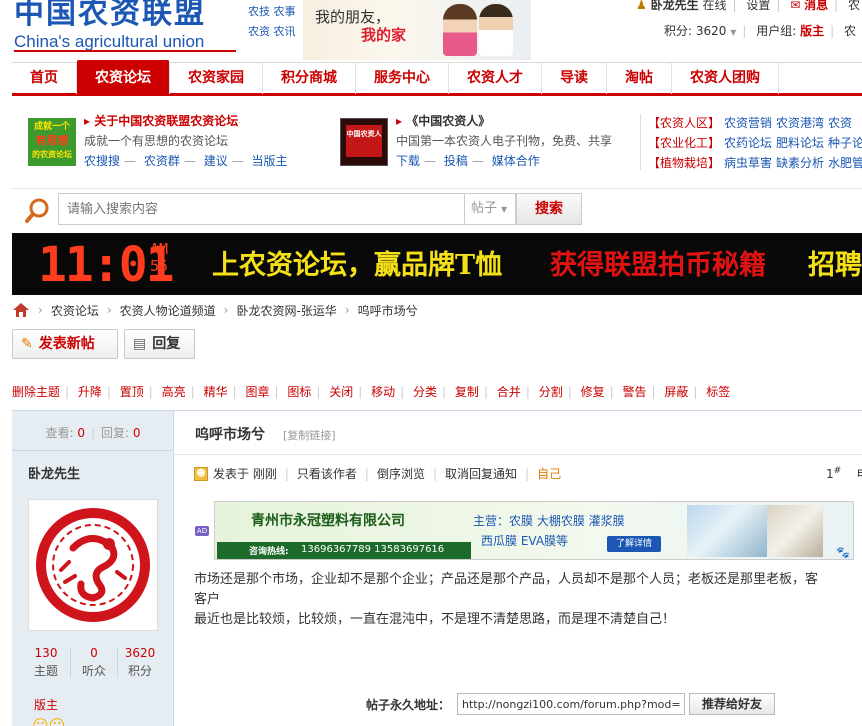 The width and height of the screenshot is (862, 726). What do you see at coordinates (732, 704) in the screenshot?
I see `recommend-button: 推荐给好友` at bounding box center [732, 704].